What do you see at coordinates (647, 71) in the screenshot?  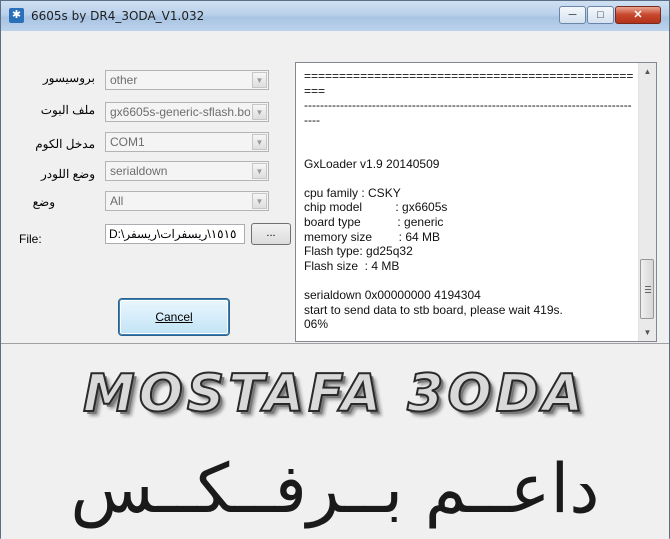 I see `scroll-up-icon: ▲` at bounding box center [647, 71].